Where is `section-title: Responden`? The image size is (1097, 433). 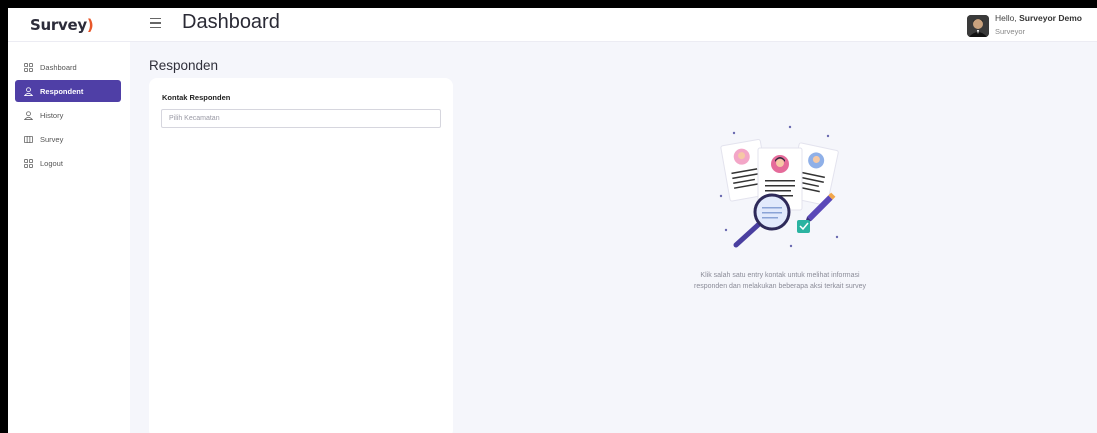 section-title: Responden is located at coordinates (184, 65).